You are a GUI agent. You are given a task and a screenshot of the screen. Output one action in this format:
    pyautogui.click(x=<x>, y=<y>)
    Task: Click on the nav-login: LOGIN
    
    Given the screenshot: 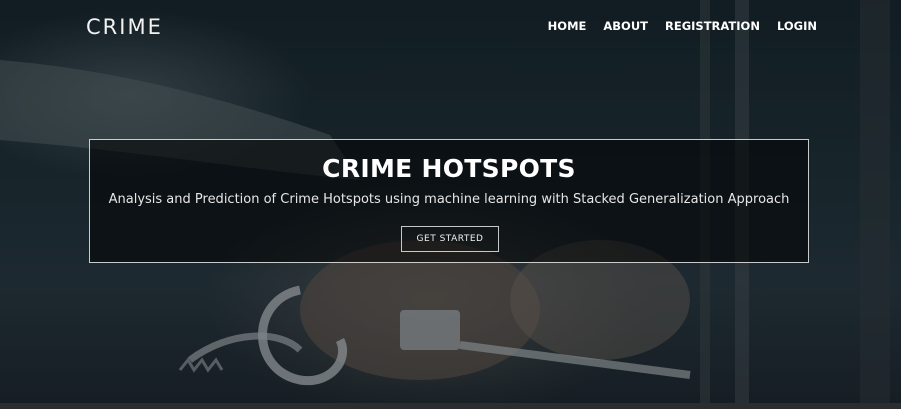 What is the action you would take?
    pyautogui.click(x=797, y=26)
    